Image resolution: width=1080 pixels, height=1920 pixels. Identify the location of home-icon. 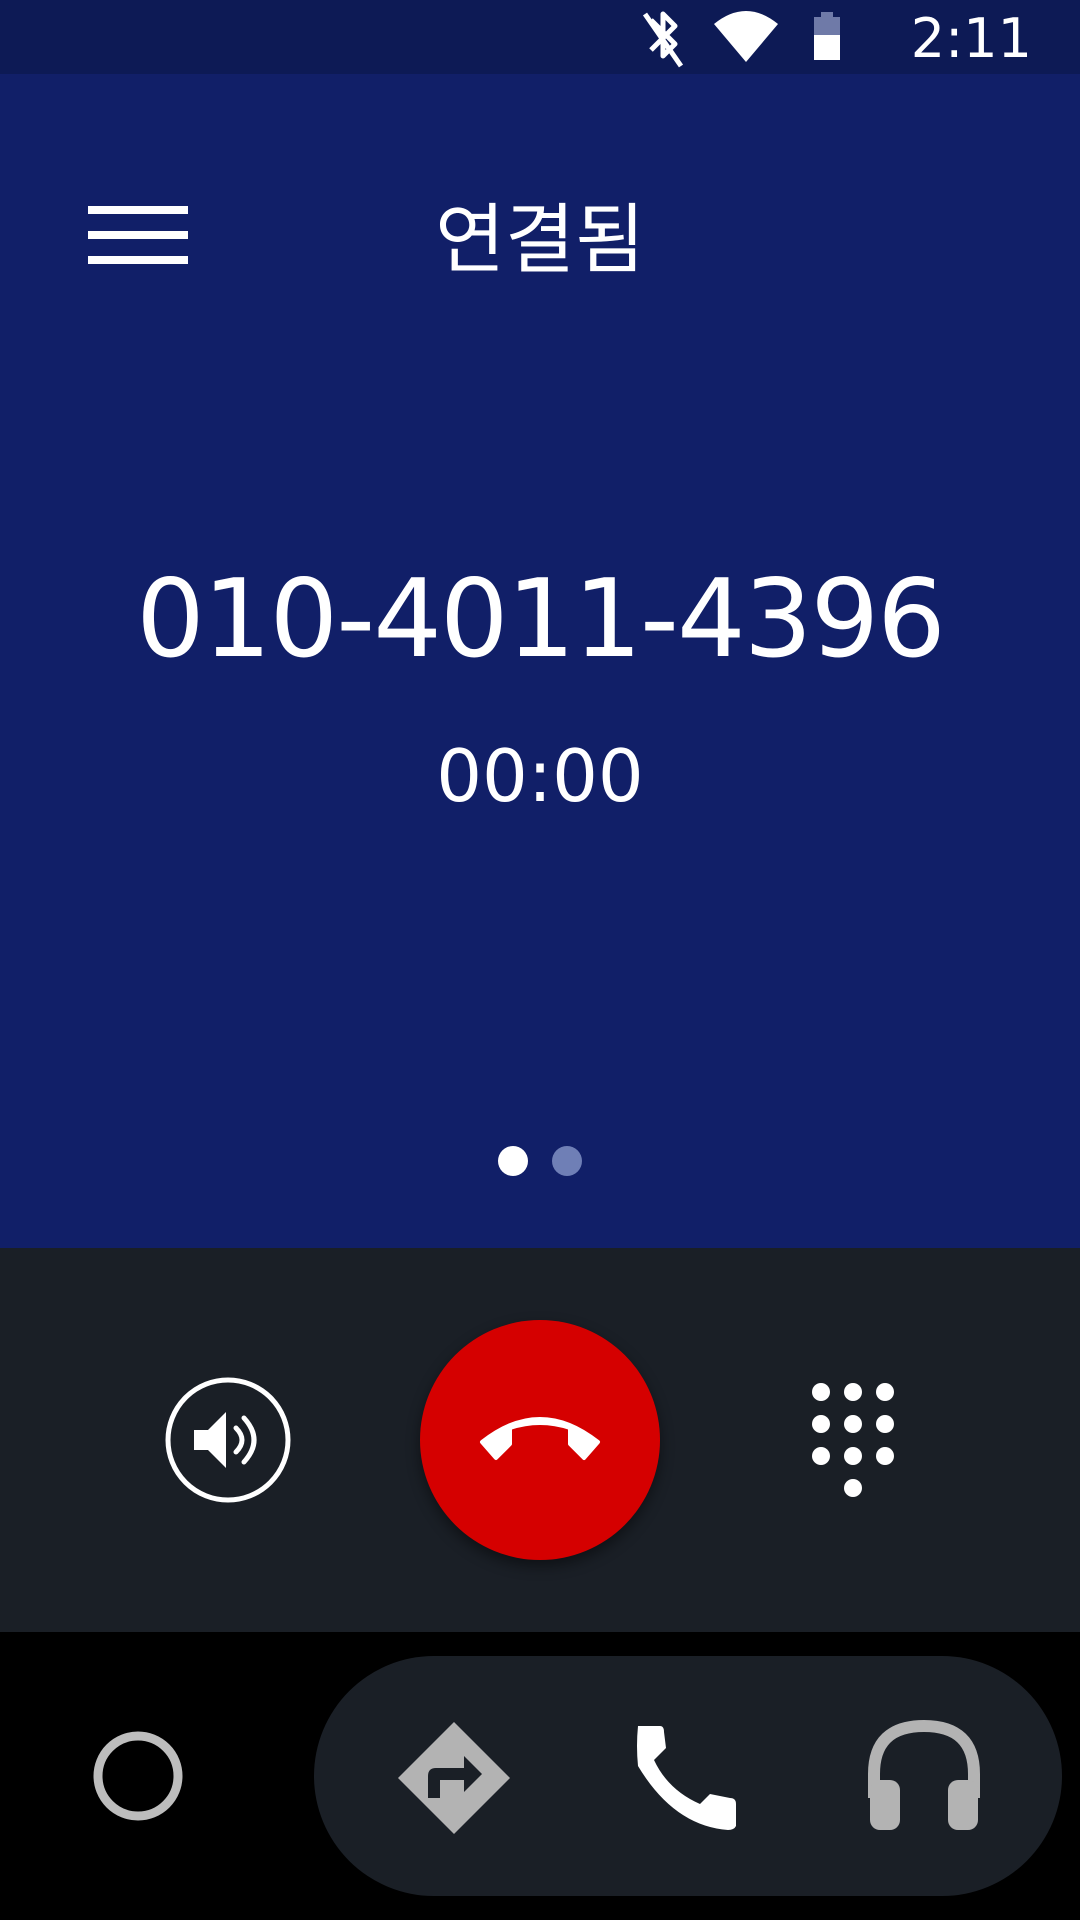
(138, 1776).